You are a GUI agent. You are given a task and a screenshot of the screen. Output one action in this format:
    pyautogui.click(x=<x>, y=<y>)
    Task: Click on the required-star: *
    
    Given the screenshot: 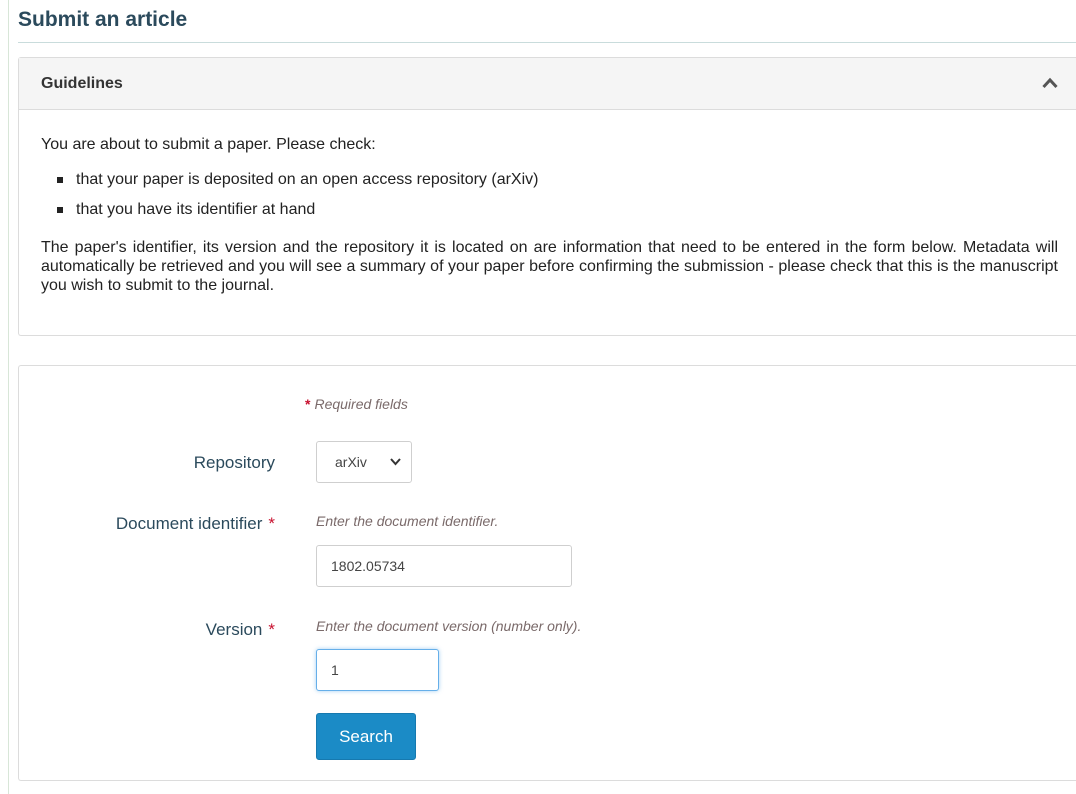 What is the action you would take?
    pyautogui.click(x=308, y=404)
    